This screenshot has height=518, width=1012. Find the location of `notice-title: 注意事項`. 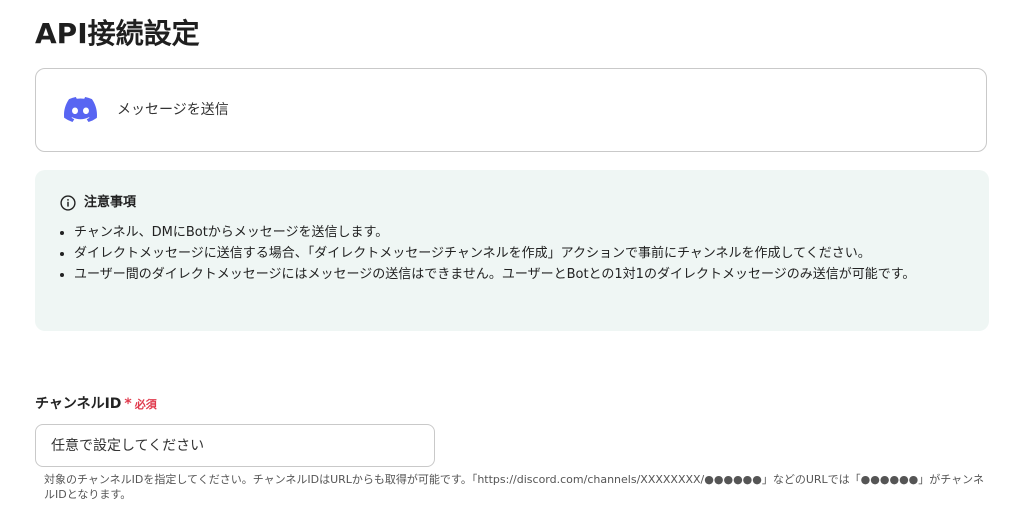

notice-title: 注意事項 is located at coordinates (110, 202).